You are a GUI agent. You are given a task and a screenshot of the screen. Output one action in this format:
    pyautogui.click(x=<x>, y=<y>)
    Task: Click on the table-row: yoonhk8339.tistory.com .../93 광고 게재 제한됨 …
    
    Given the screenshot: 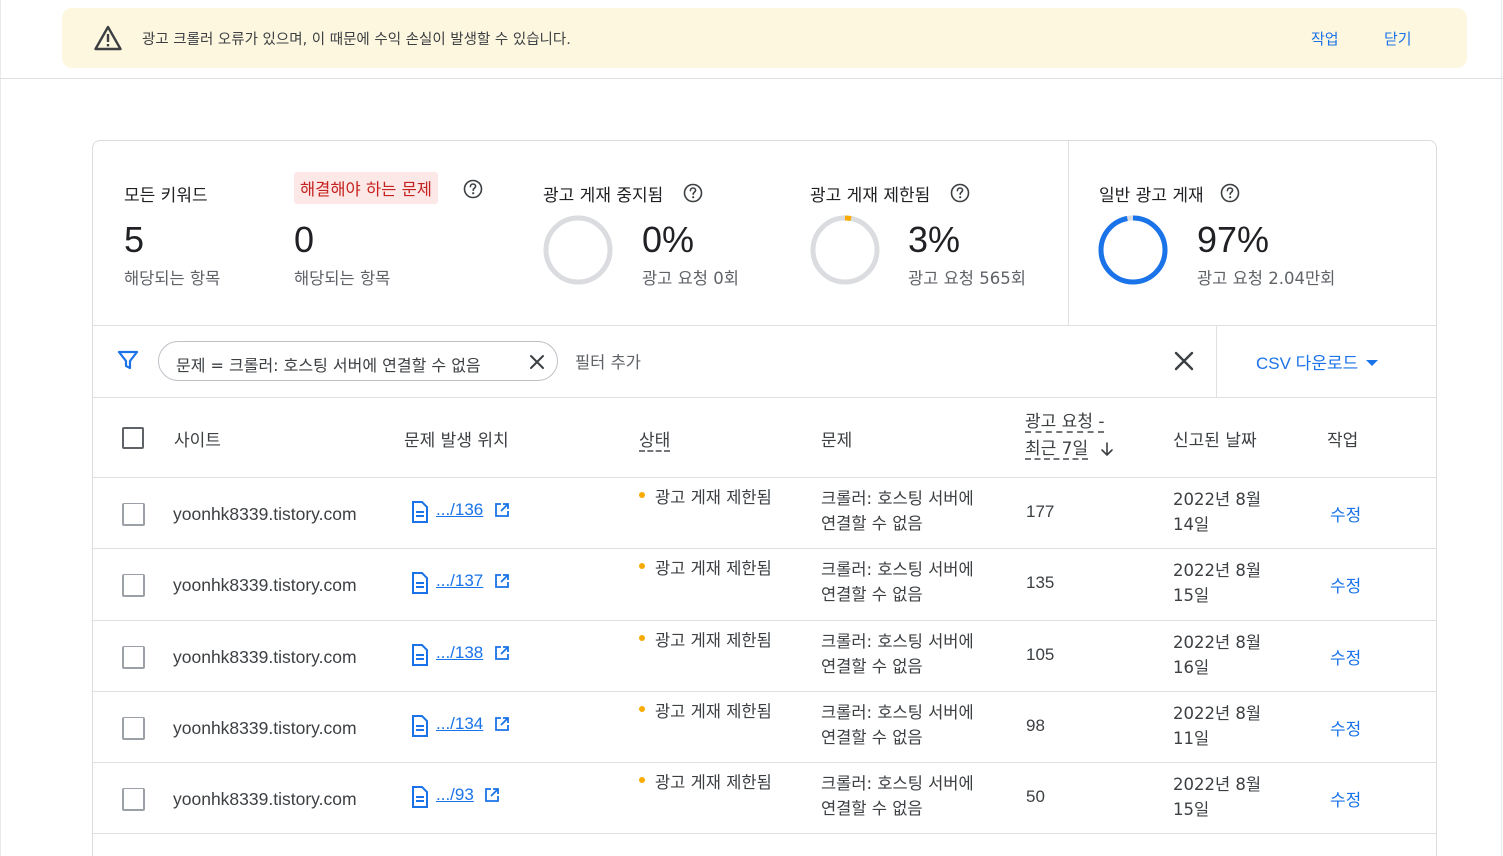 What is the action you would take?
    pyautogui.click(x=764, y=797)
    